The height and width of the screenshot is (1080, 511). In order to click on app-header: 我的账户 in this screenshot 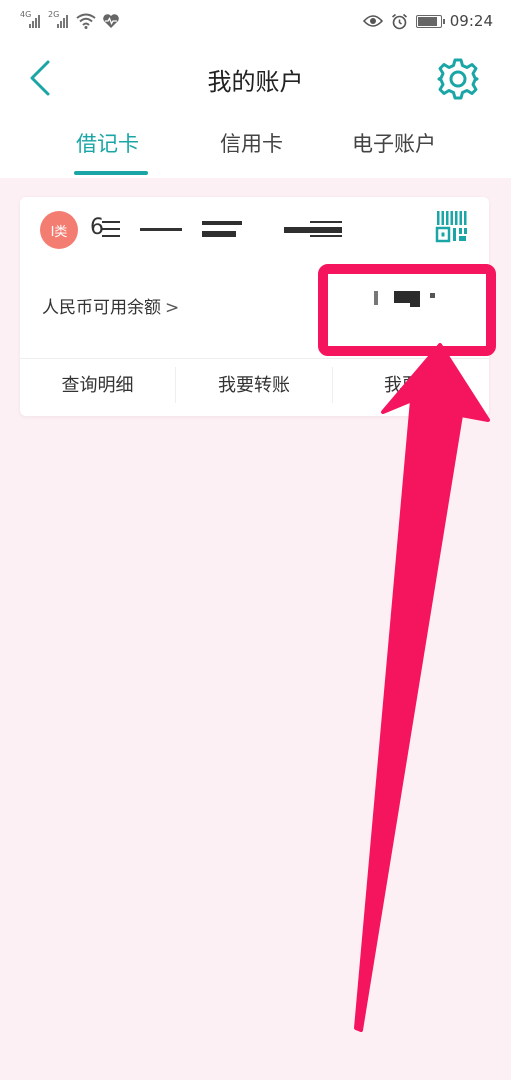, I will do `click(255, 80)`.